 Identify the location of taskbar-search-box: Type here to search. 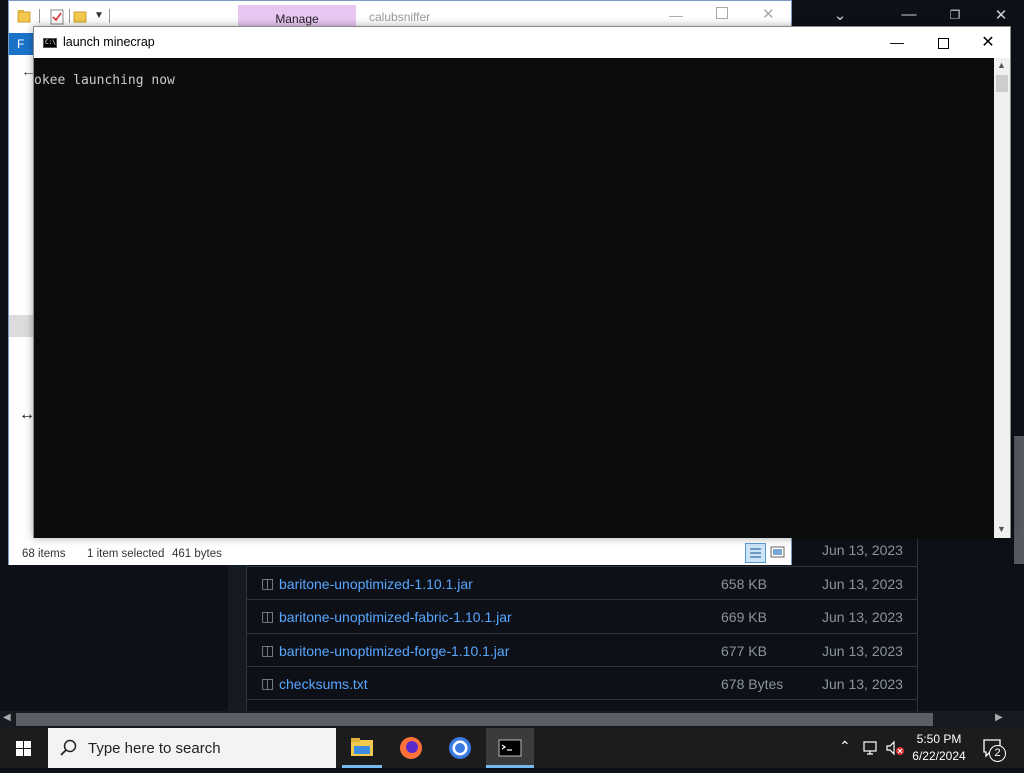
(192, 748).